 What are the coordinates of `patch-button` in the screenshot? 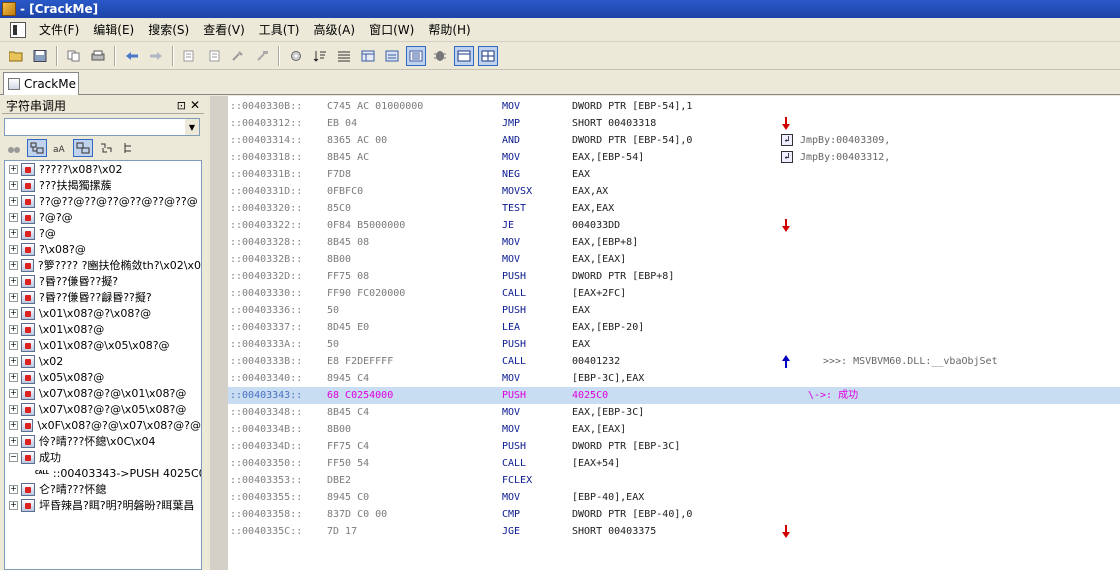 It's located at (238, 56).